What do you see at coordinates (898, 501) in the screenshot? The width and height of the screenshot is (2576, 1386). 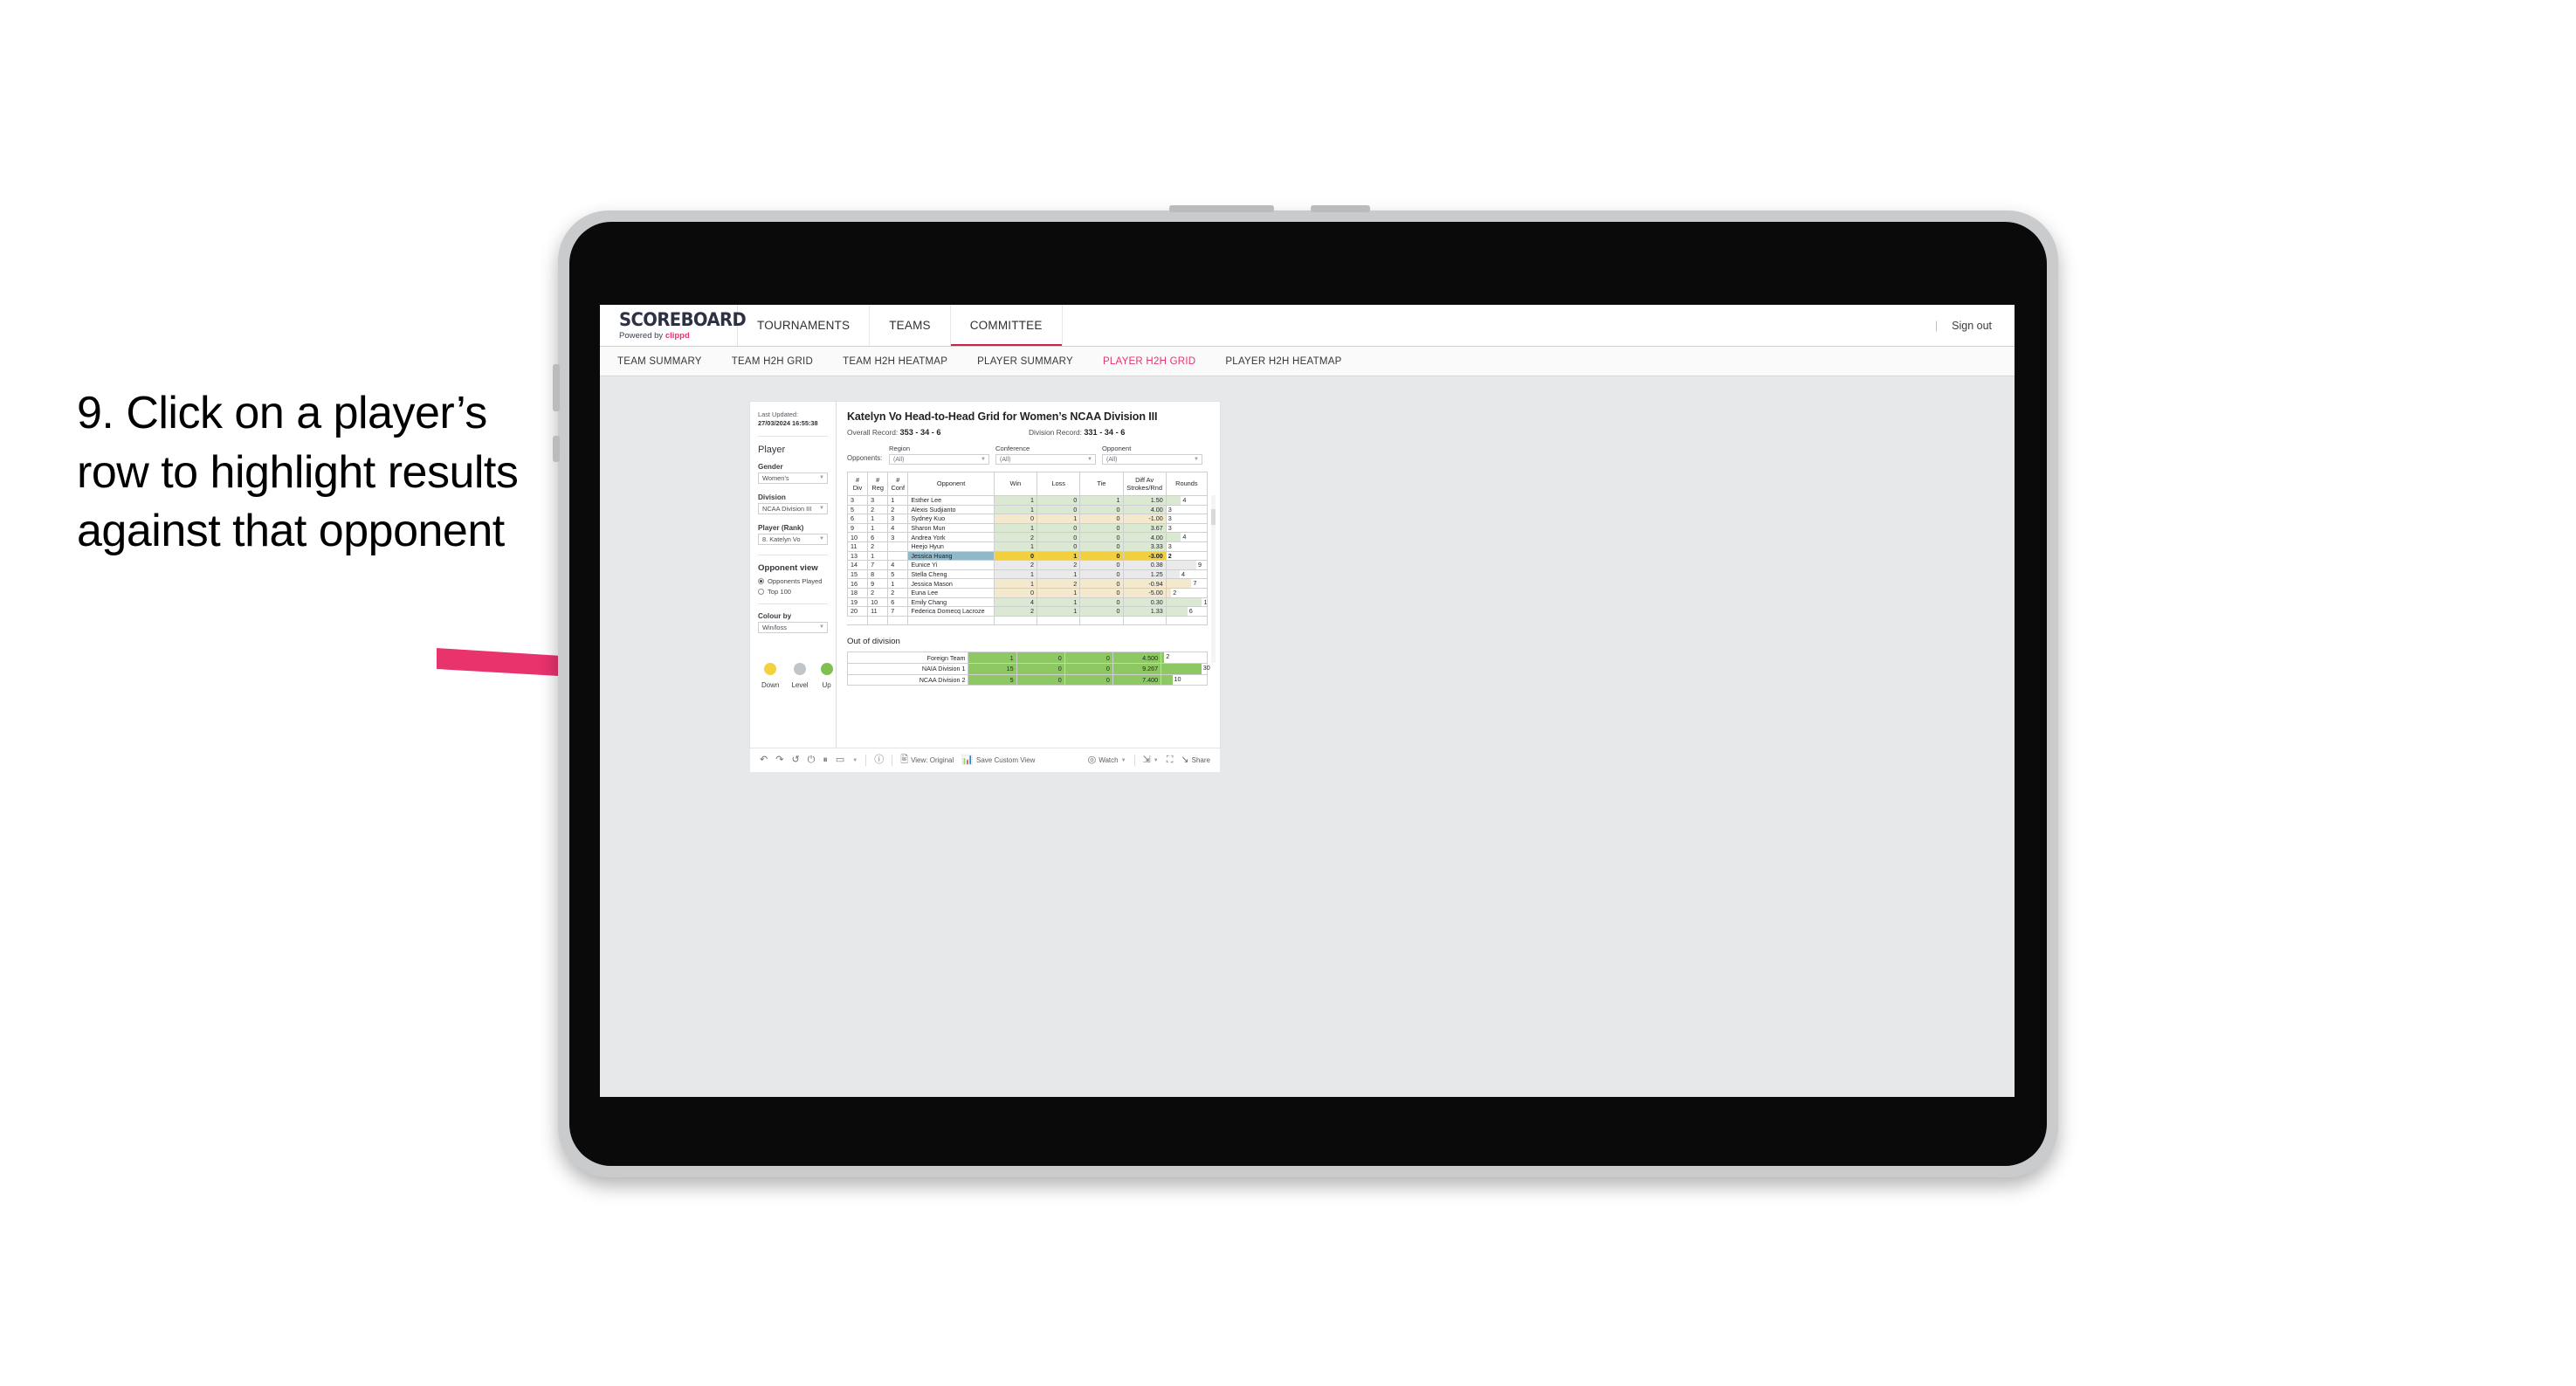 I see `cell-conf: 1` at bounding box center [898, 501].